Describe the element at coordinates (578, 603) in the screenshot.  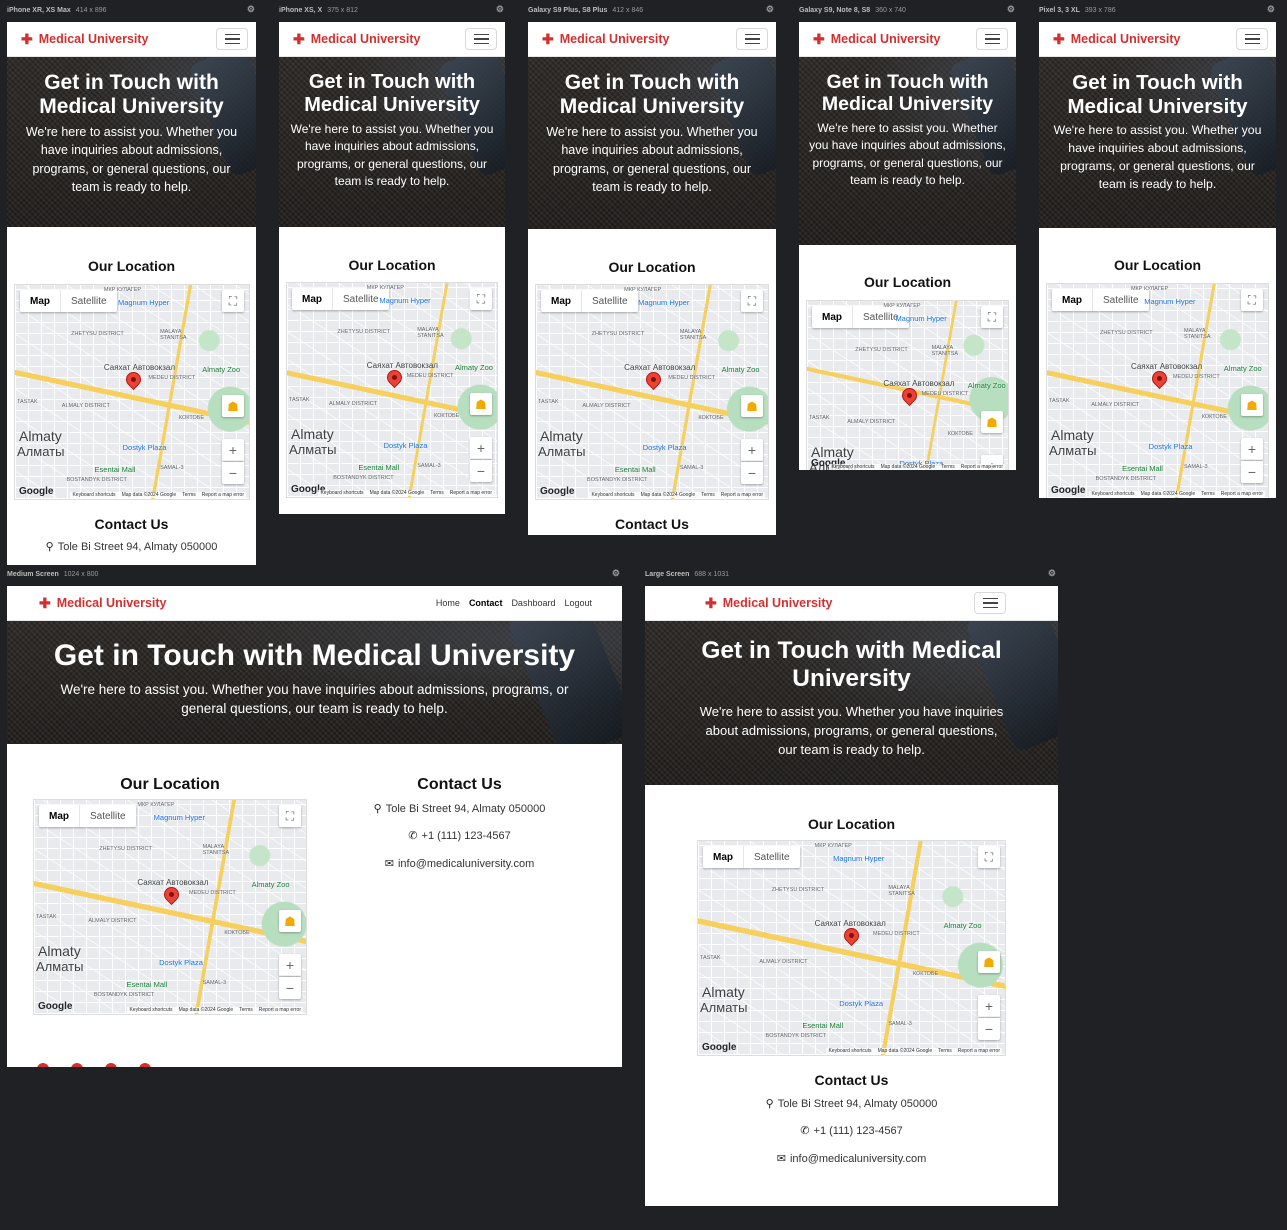
I see `nav-logout-link: Logout` at that location.